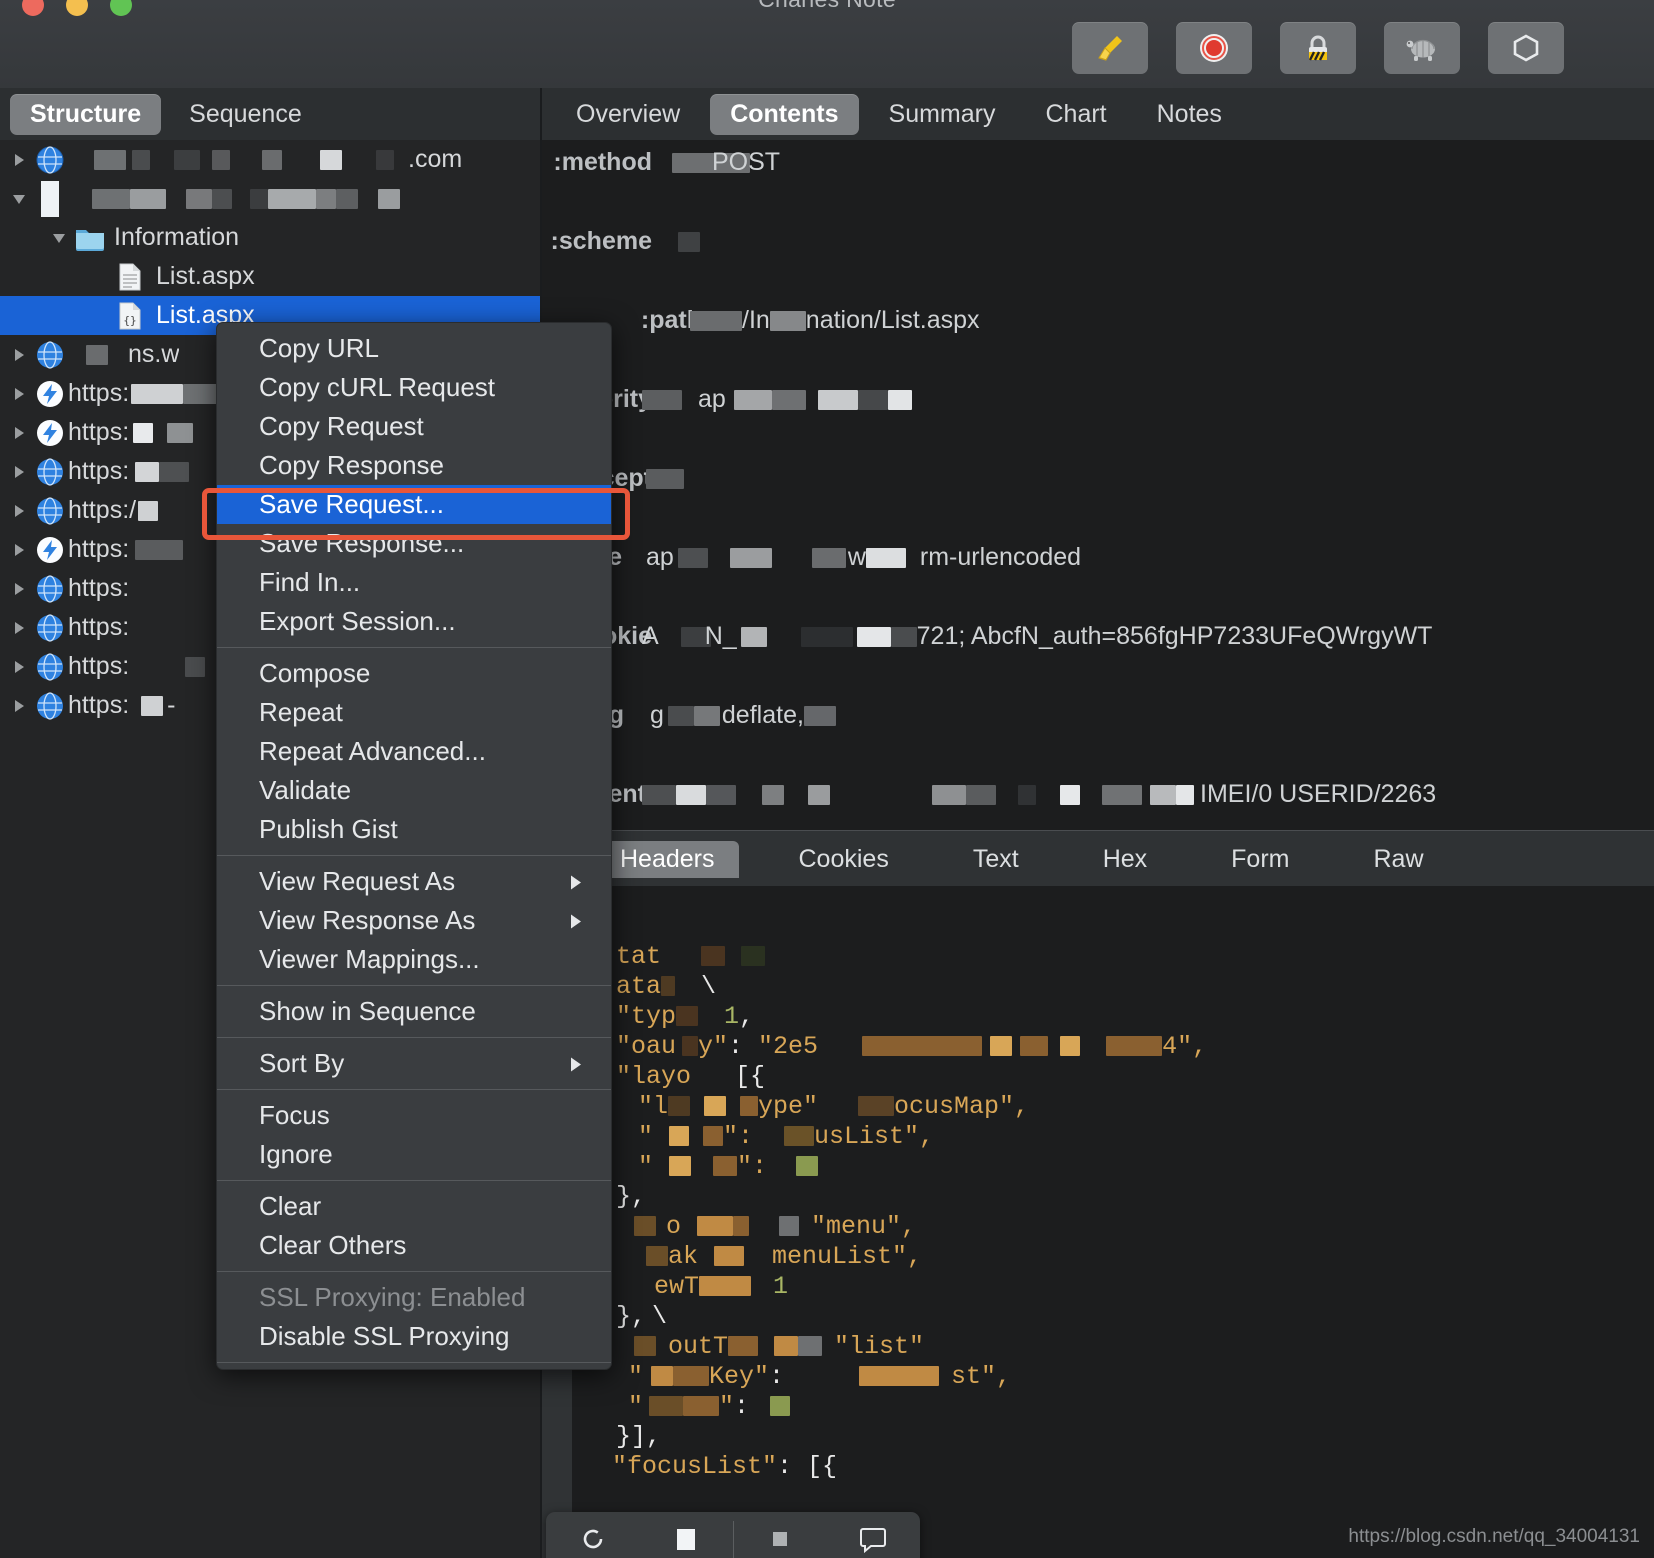  Describe the element at coordinates (1039, 794) in the screenshot. I see `header-value: IMEI/0 USERID/2263` at that location.